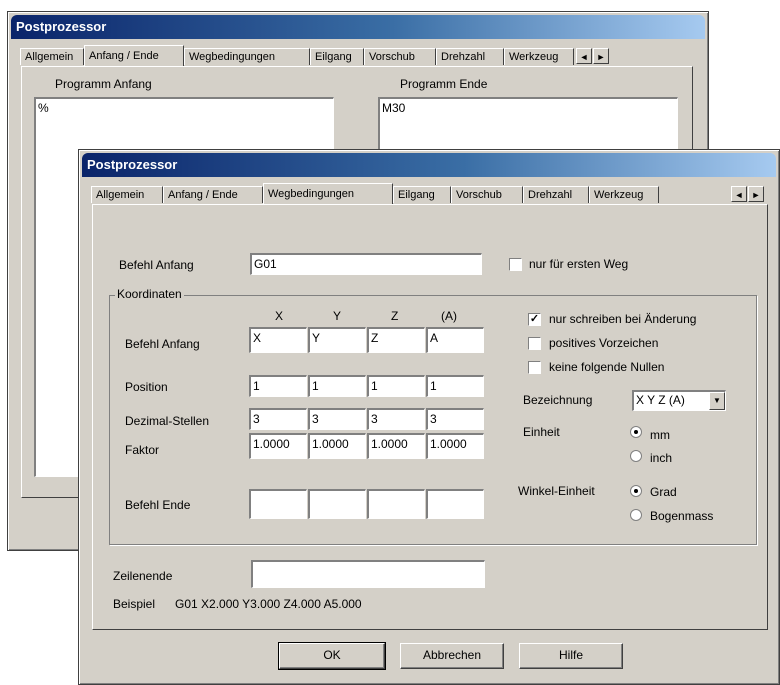 The width and height of the screenshot is (780, 685). What do you see at coordinates (146, 387) in the screenshot?
I see `position-label: Position` at bounding box center [146, 387].